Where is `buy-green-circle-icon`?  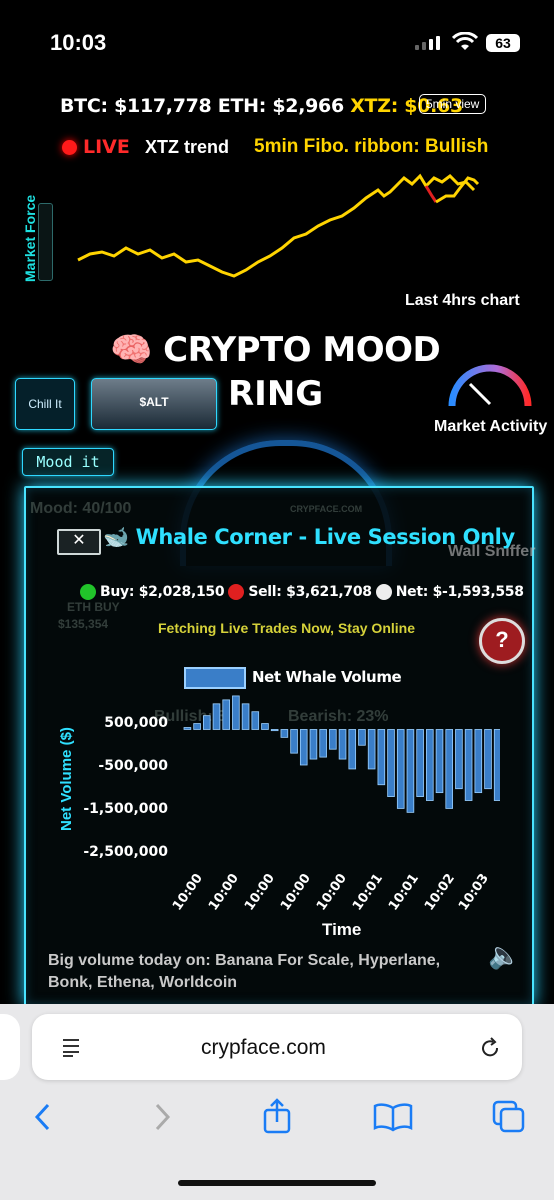 buy-green-circle-icon is located at coordinates (88, 592).